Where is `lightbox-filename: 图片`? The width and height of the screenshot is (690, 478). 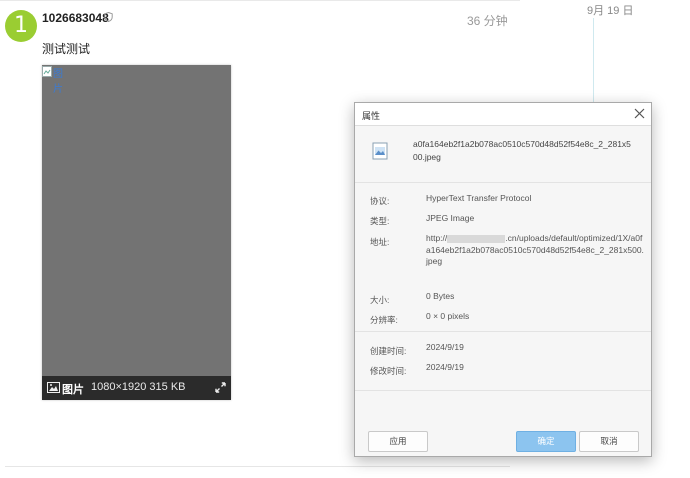
lightbox-filename: 图片 is located at coordinates (73, 390).